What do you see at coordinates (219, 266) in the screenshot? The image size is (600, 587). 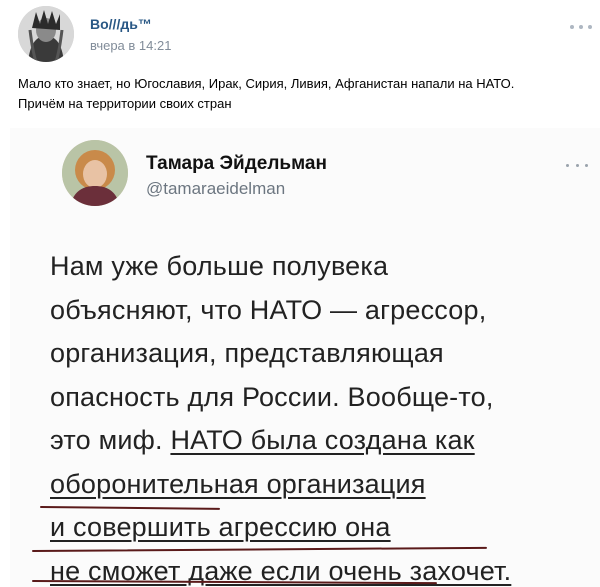 I see `tweet-line-text: Нам уже больше полувека` at bounding box center [219, 266].